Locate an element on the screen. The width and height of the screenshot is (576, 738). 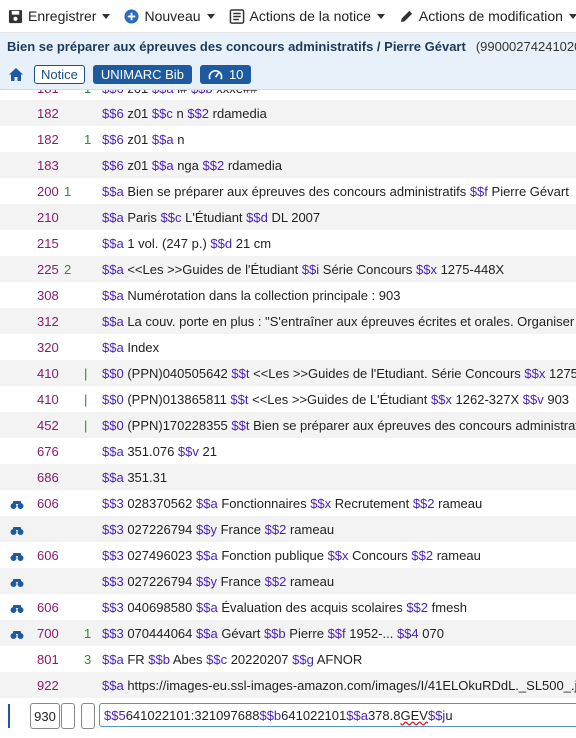
subfield-value: AFNOR is located at coordinates (338, 659).